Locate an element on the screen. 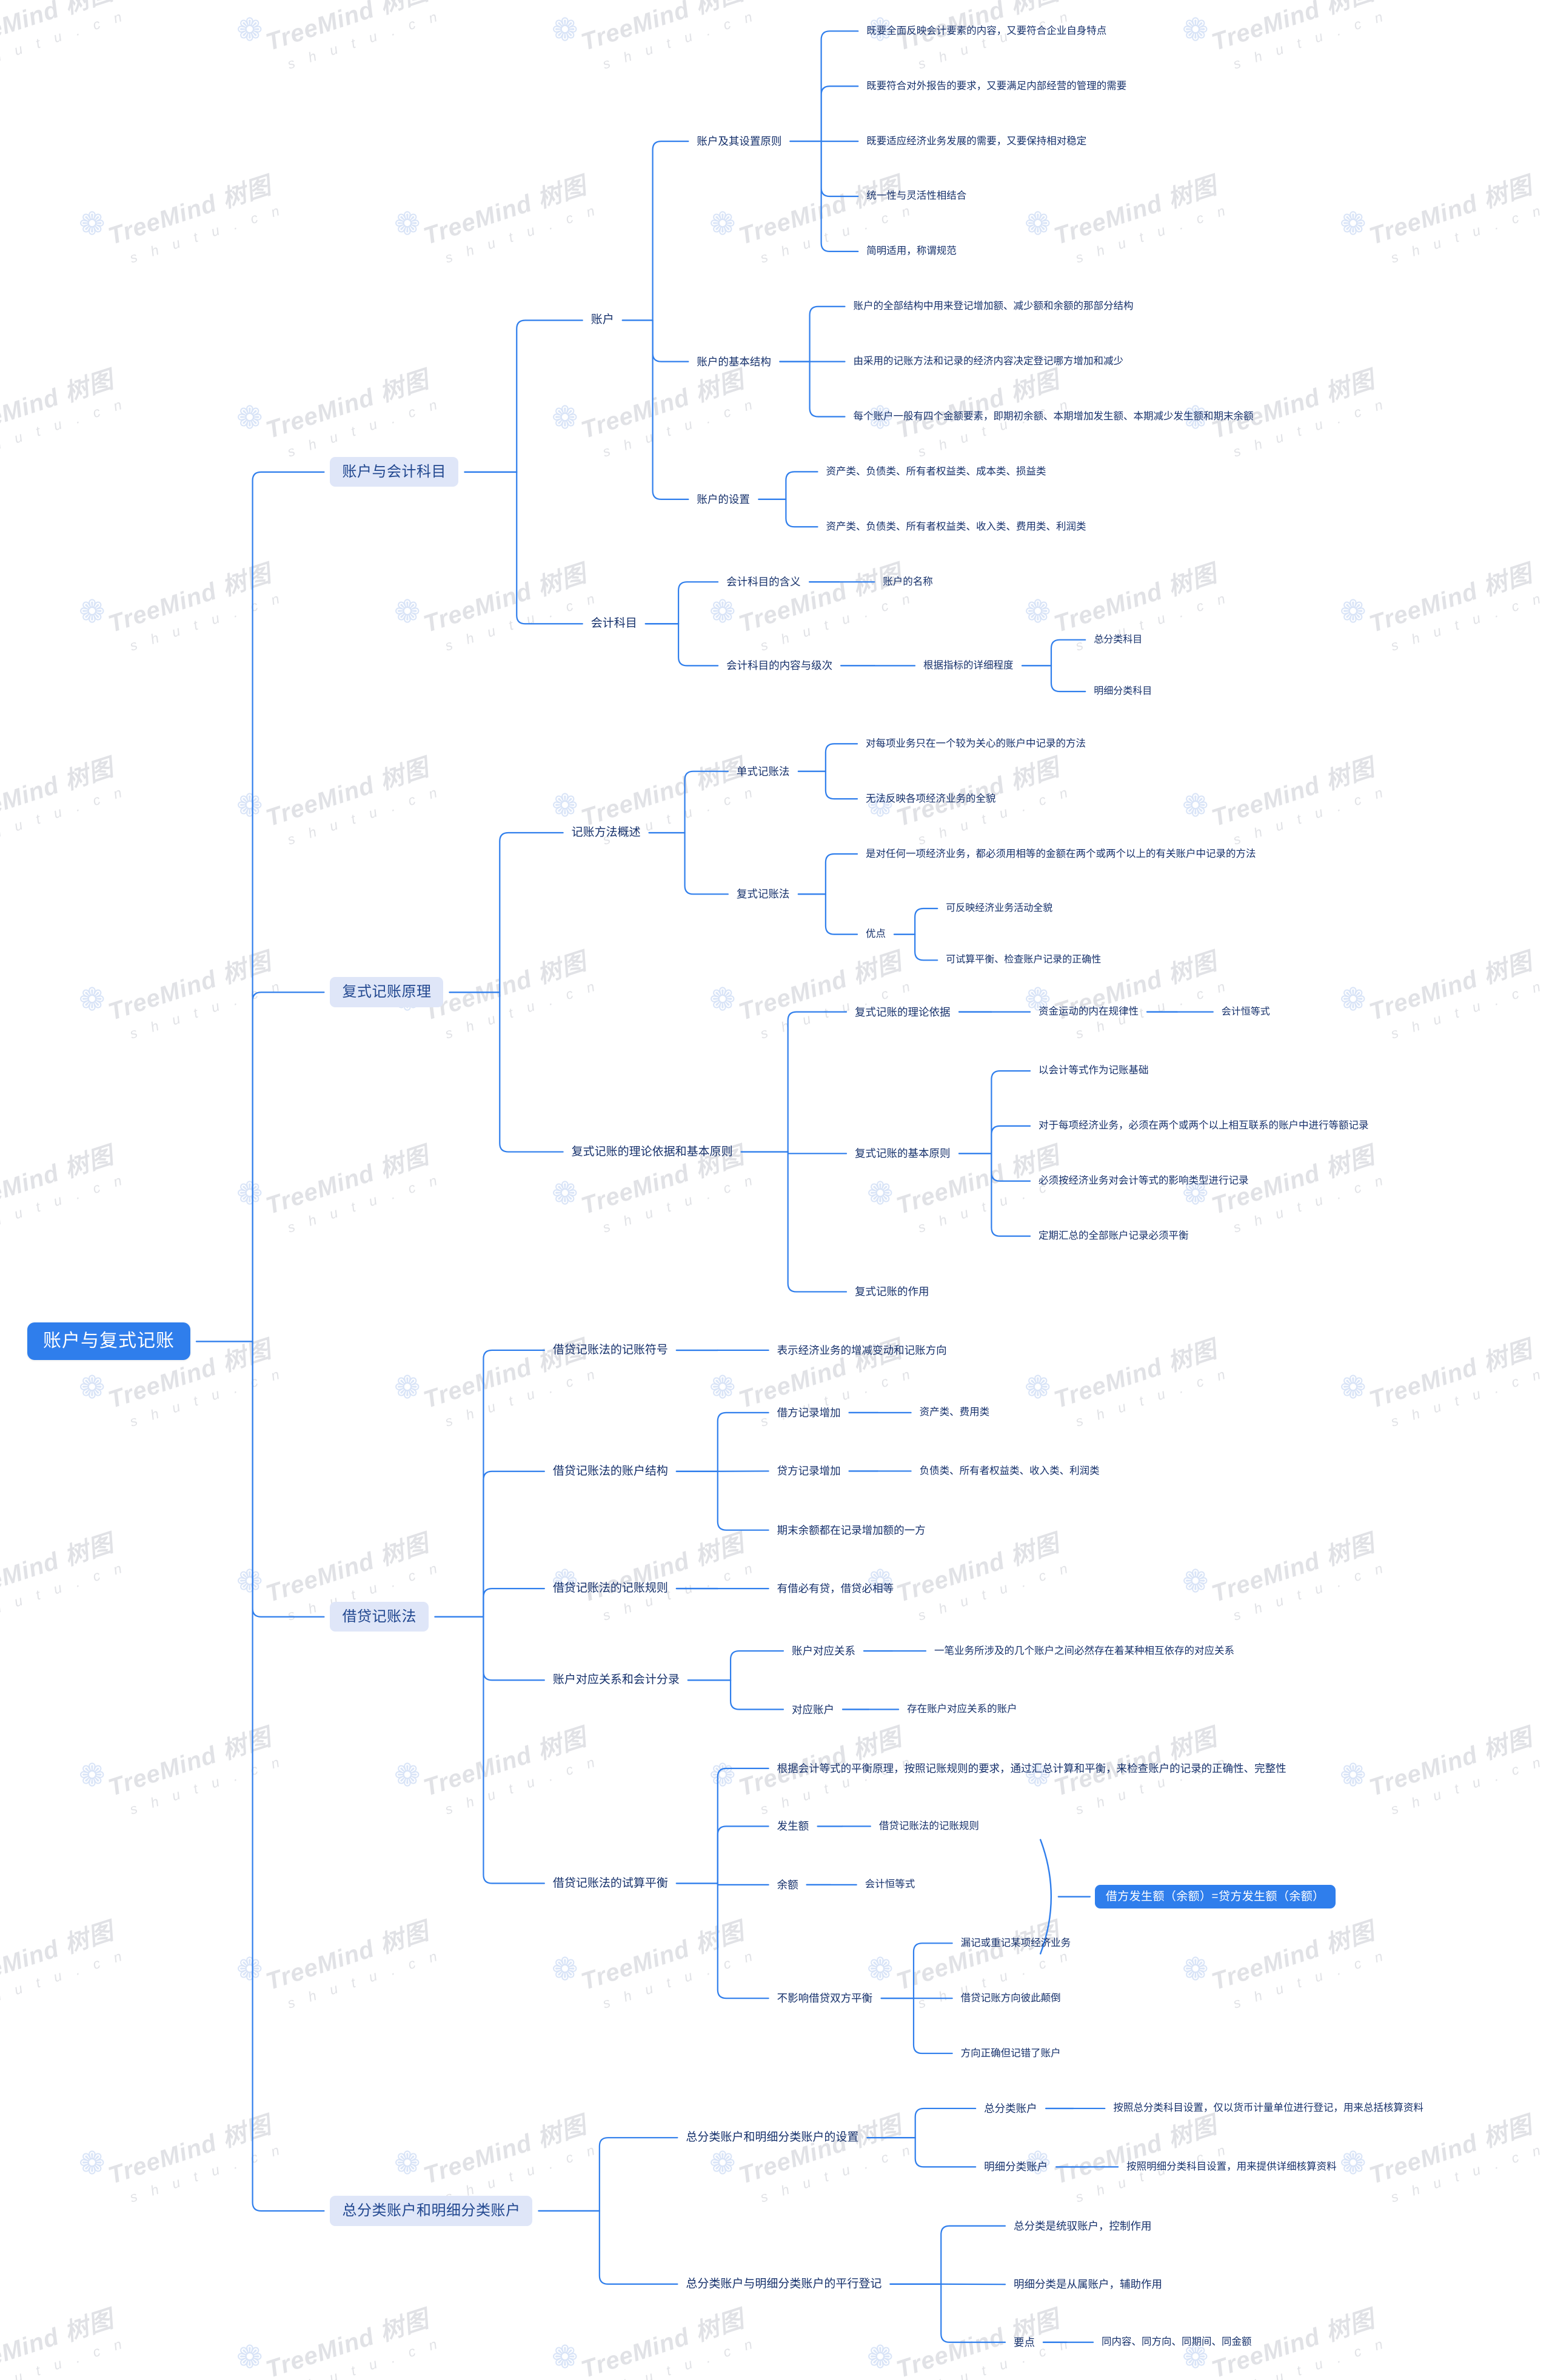  node-d4-0-2-4-3-1: 借贷记账方向彼此颠倒 is located at coordinates (1010, 1998).